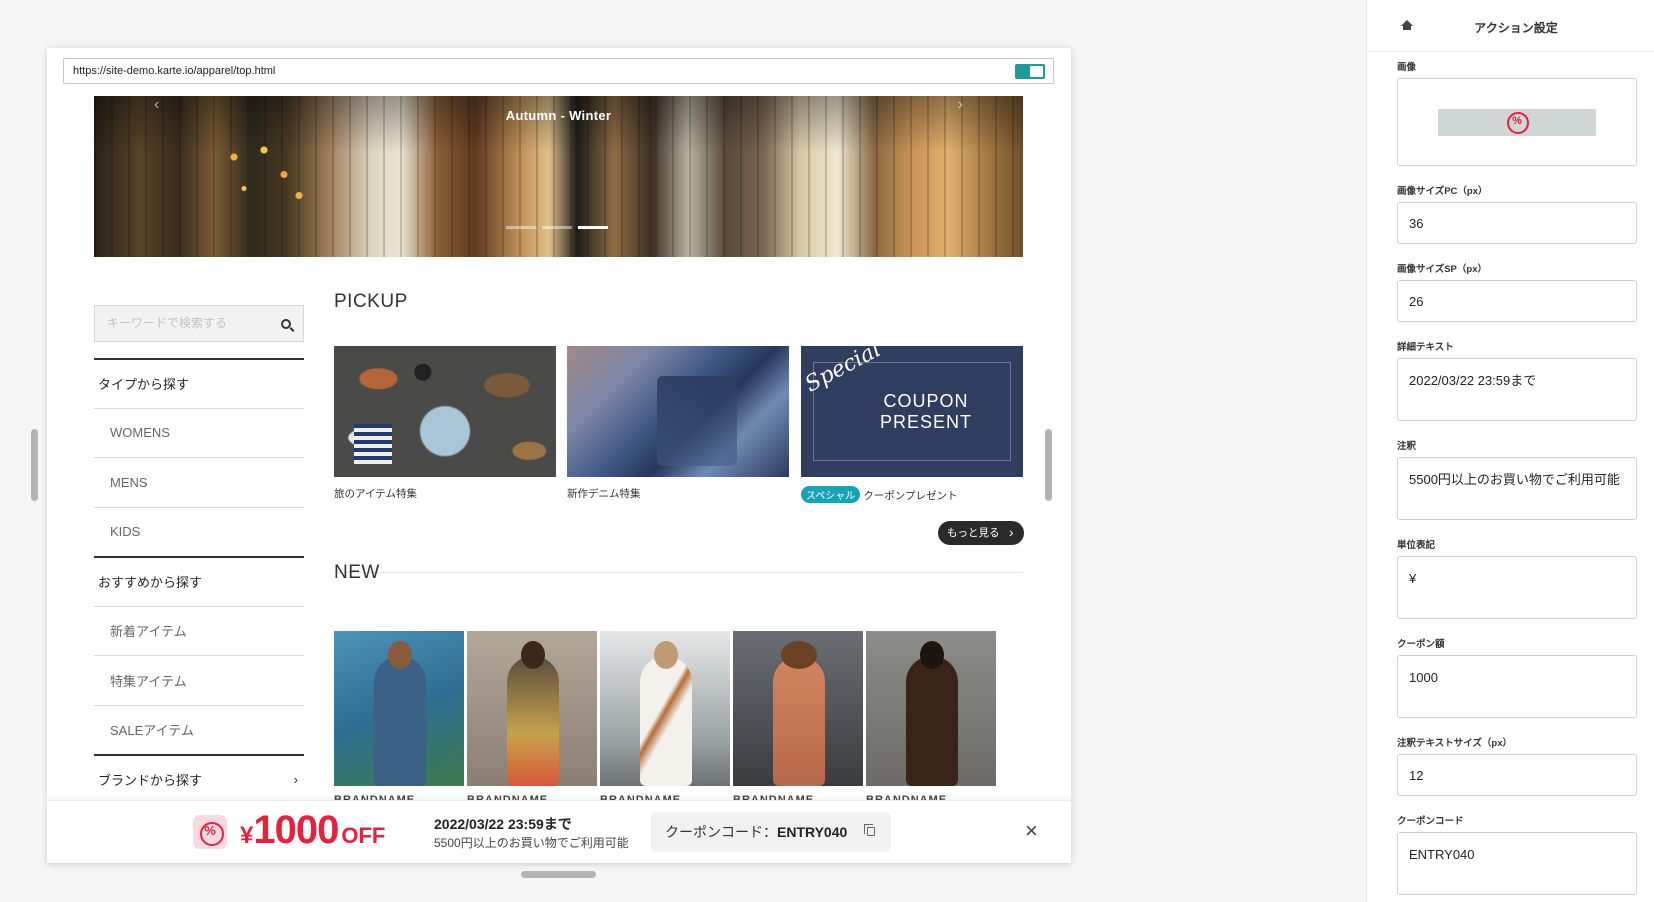  I want to click on sidebar-item-label: MENS, so click(129, 482).